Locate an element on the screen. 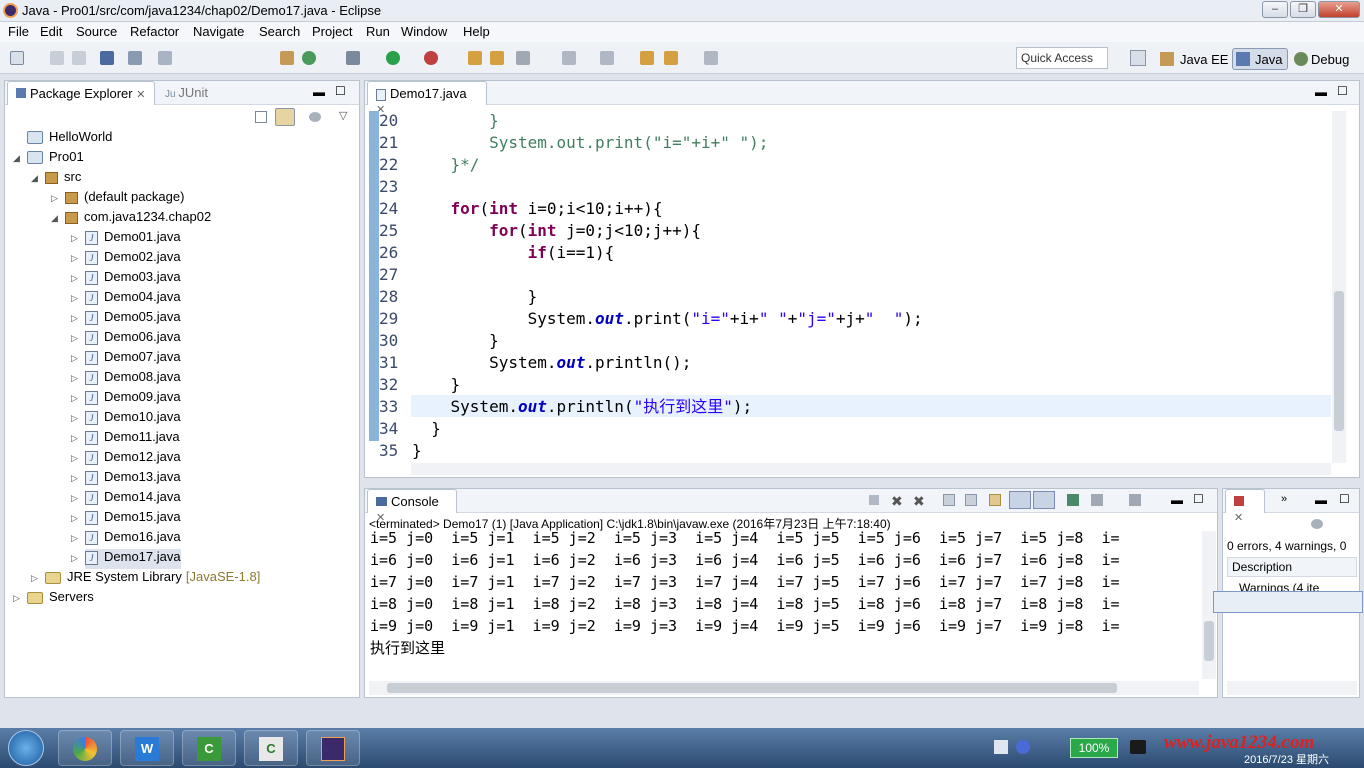  link-editor-icon is located at coordinates (285, 117).